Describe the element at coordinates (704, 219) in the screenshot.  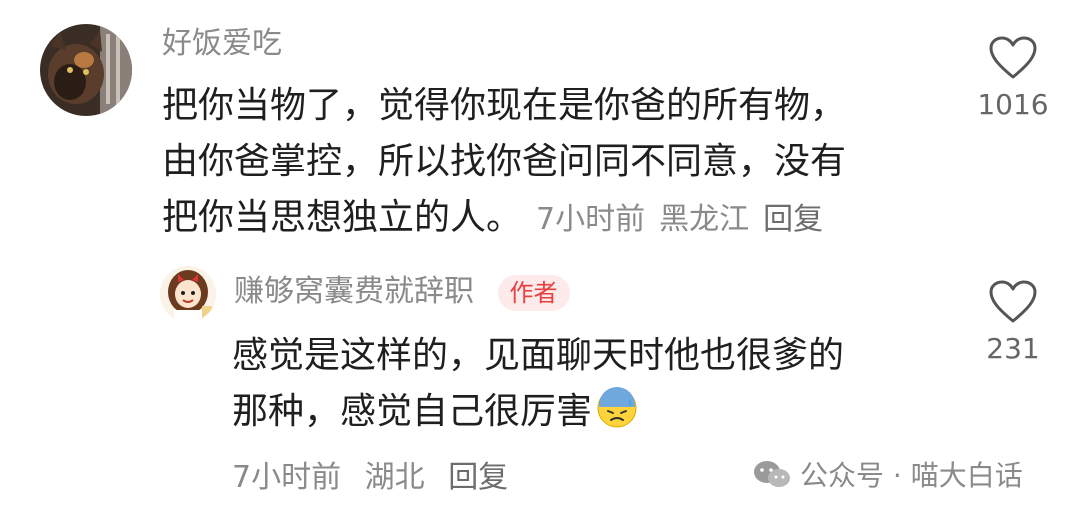
I see `comment-location: 黑龙江` at that location.